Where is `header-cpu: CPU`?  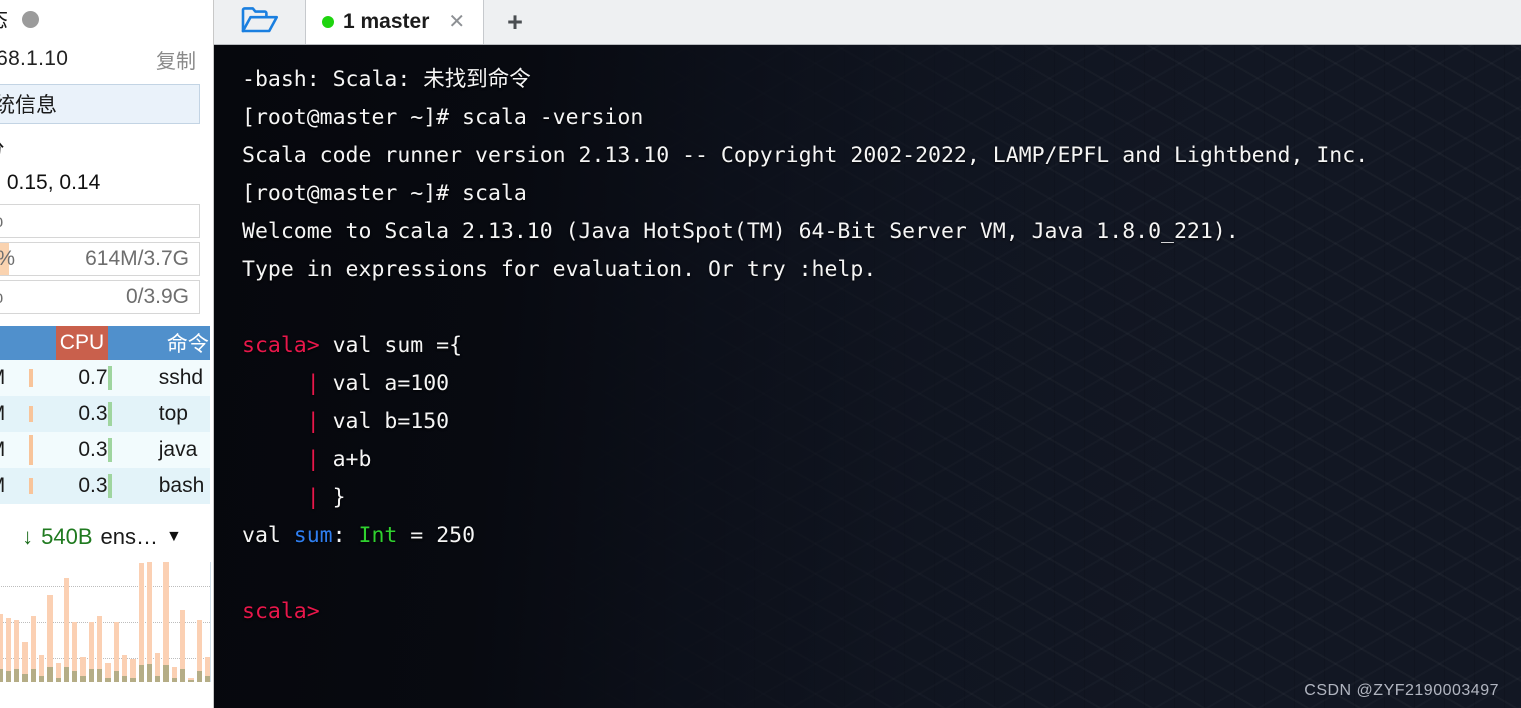 header-cpu: CPU is located at coordinates (82, 343).